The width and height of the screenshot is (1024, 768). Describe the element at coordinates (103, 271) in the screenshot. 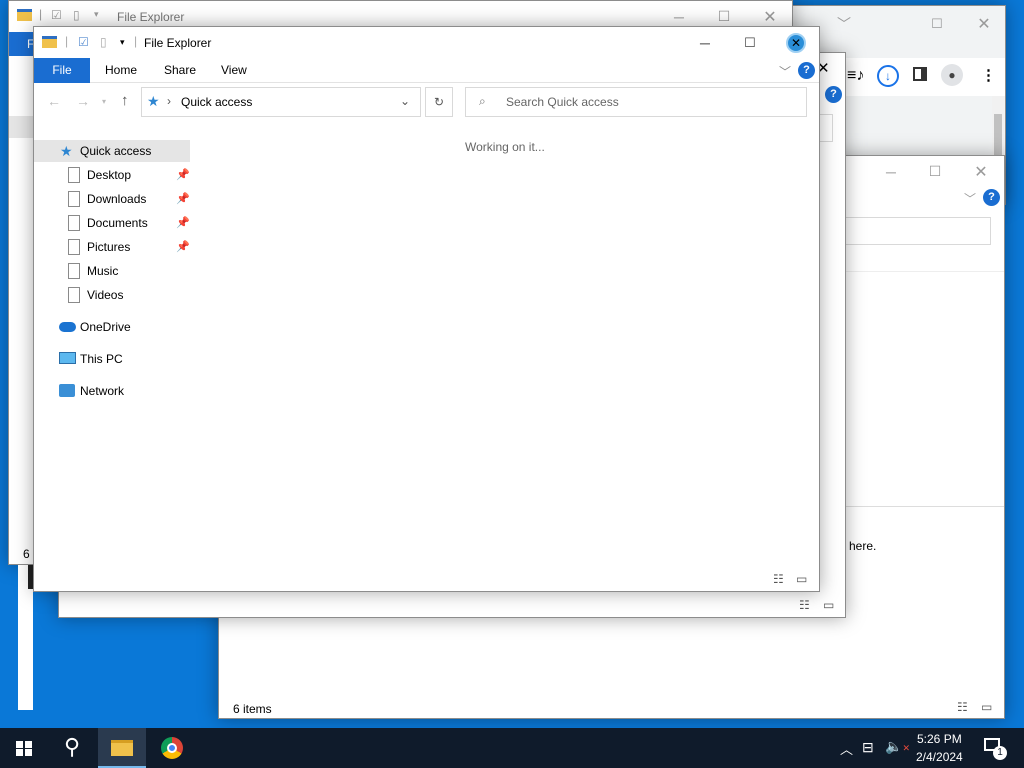

I see `nav-label: Music` at that location.